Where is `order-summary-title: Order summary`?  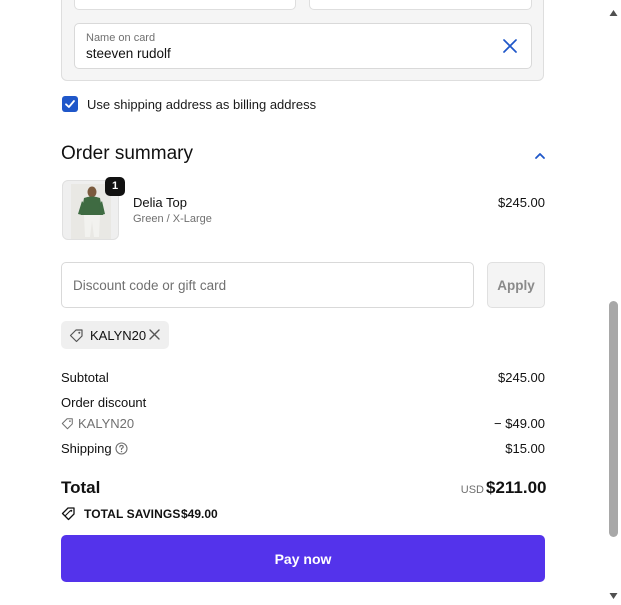
order-summary-title: Order summary is located at coordinates (127, 153).